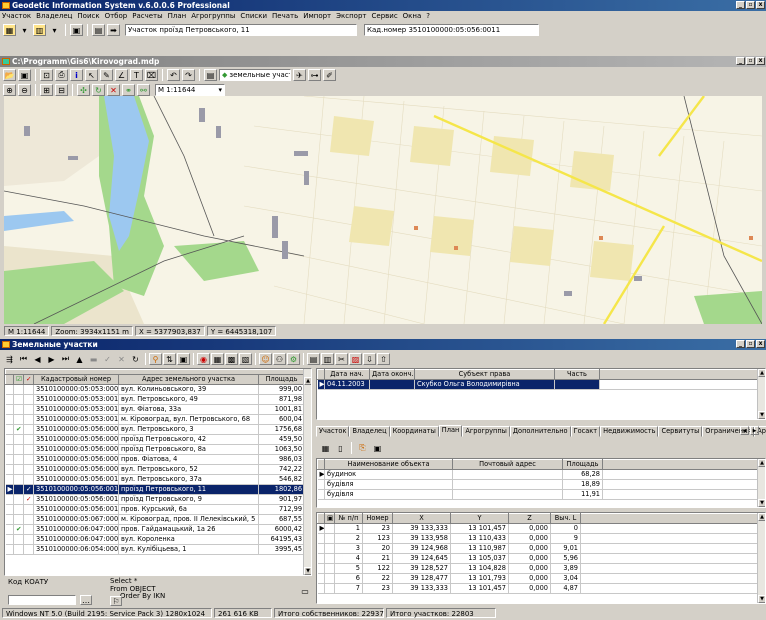 This screenshot has width=766, height=620. I want to click on object-area-header: Площадь, so click(582, 464).